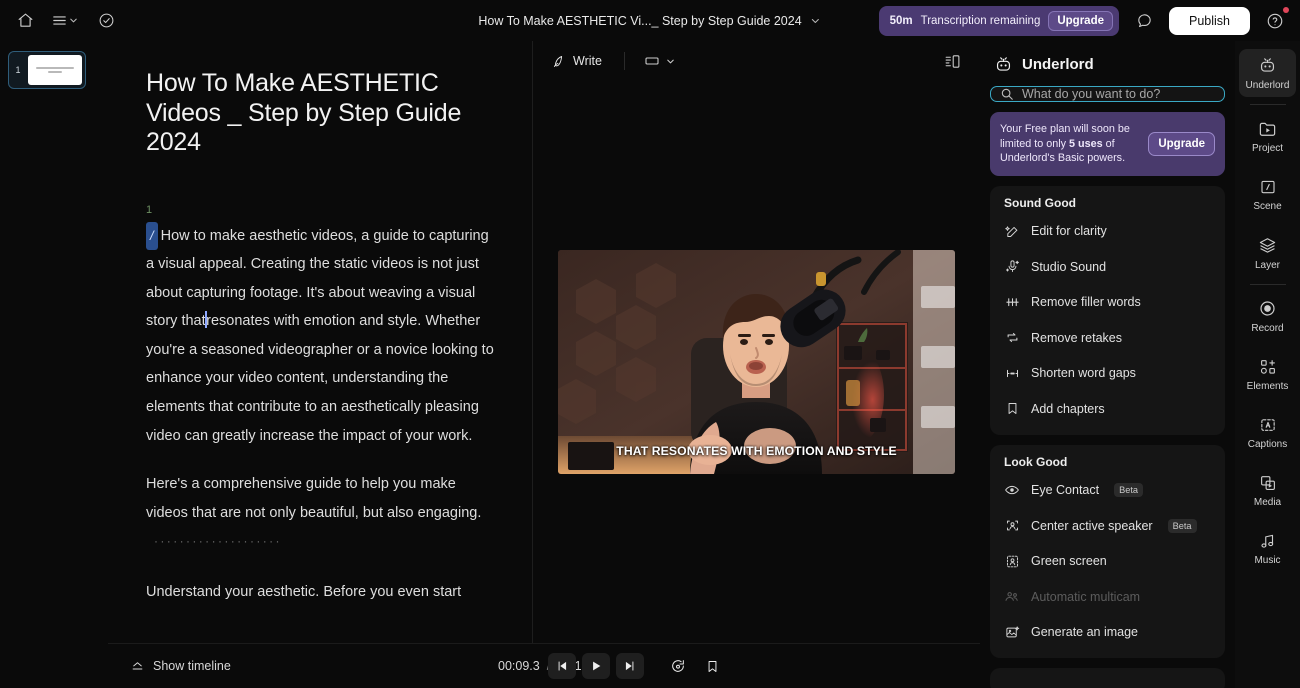 The image size is (1300, 688). Describe the element at coordinates (1107, 678) in the screenshot. I see `next-card-placeholder` at that location.